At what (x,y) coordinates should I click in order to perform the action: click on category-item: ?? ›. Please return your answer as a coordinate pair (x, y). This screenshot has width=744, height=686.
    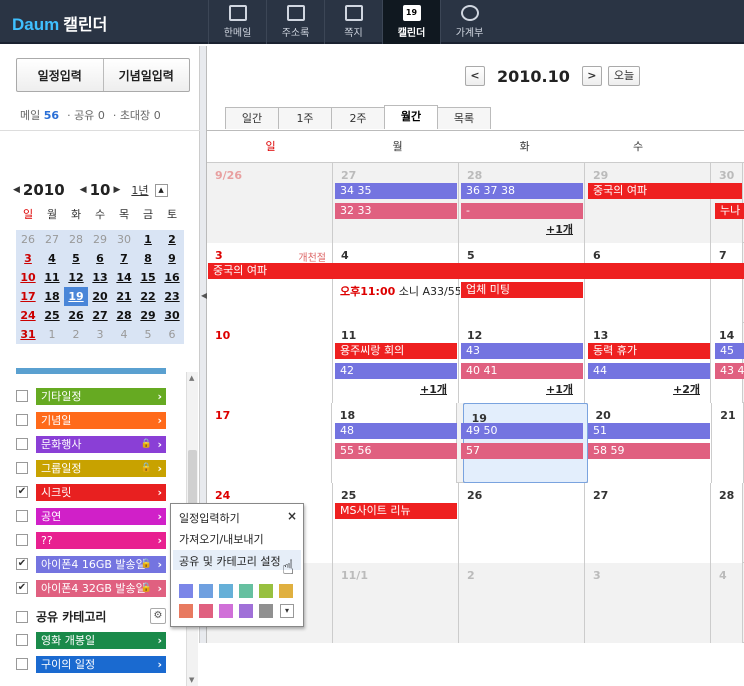
    Looking at the image, I should click on (91, 540).